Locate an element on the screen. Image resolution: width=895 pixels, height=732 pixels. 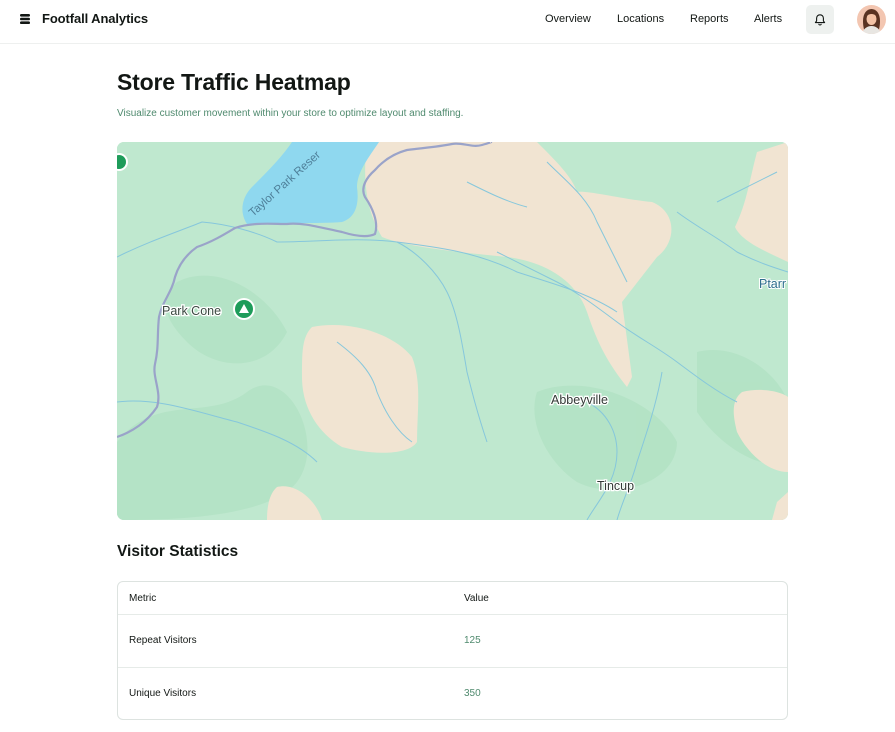
map-label-town-tincup: Tincup is located at coordinates (615, 486).